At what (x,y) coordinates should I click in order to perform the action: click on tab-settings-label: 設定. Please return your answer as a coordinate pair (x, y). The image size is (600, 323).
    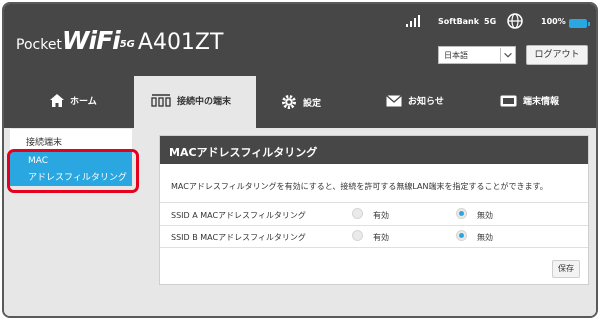
    Looking at the image, I should click on (312, 103).